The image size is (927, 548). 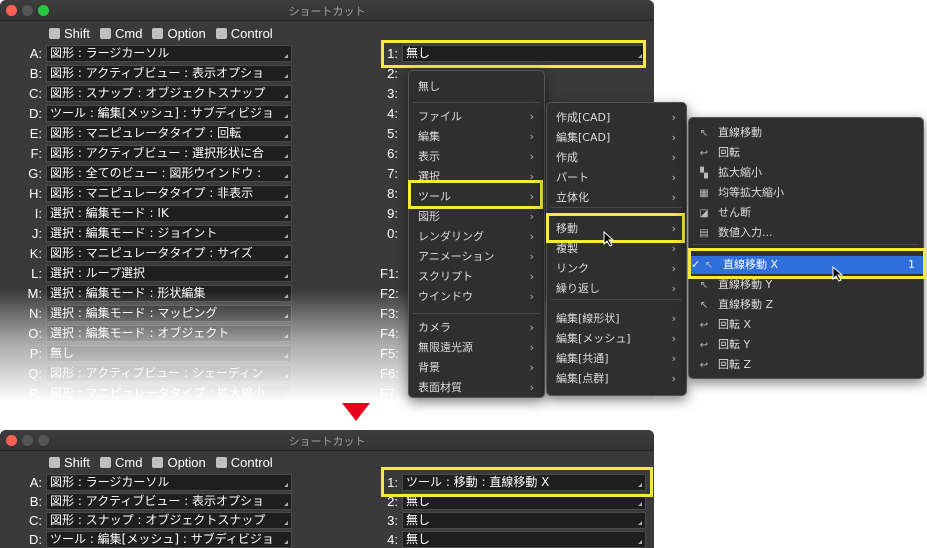 What do you see at coordinates (616, 269) in the screenshot?
I see `menu-item: リンク ›` at bounding box center [616, 269].